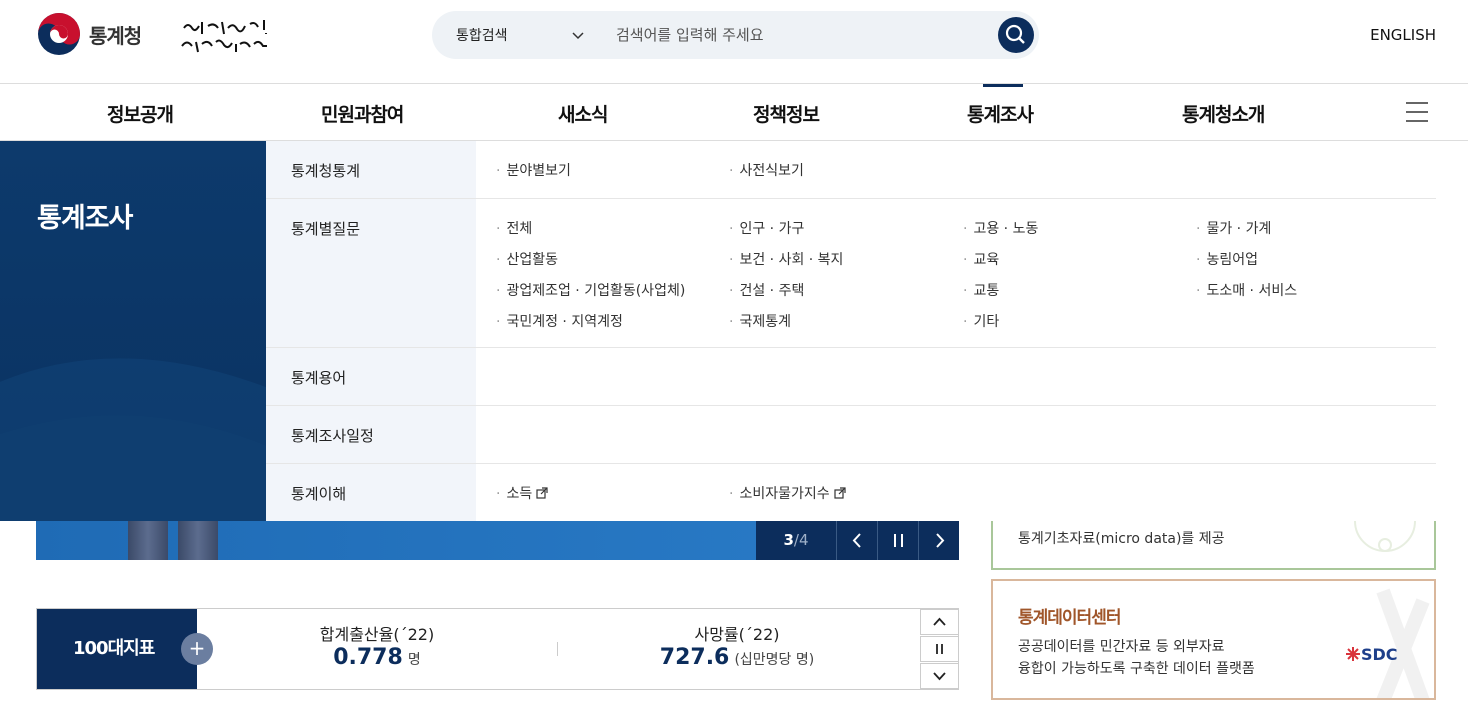 The width and height of the screenshot is (1468, 703). I want to click on slide-next-button, so click(938, 540).